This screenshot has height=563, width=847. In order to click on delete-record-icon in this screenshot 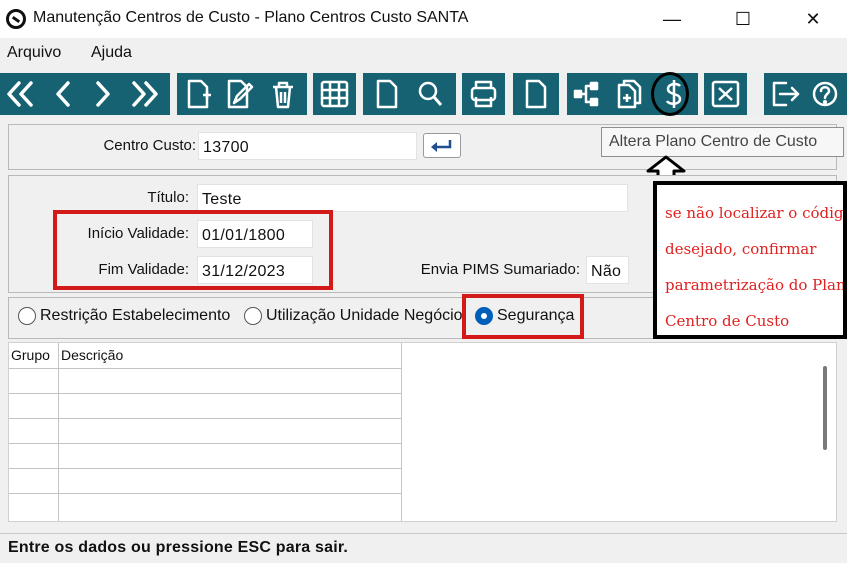, I will do `click(283, 95)`.